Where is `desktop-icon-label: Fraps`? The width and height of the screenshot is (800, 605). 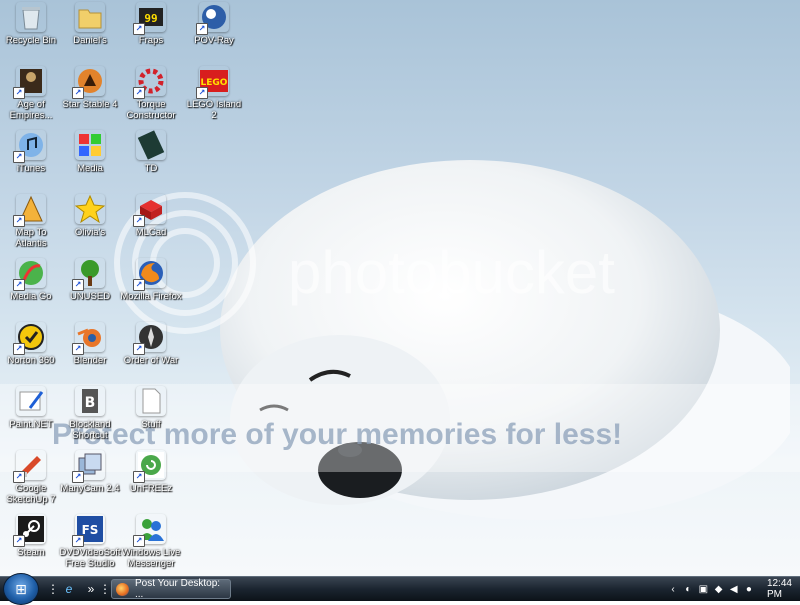 desktop-icon-label: Fraps is located at coordinates (151, 40).